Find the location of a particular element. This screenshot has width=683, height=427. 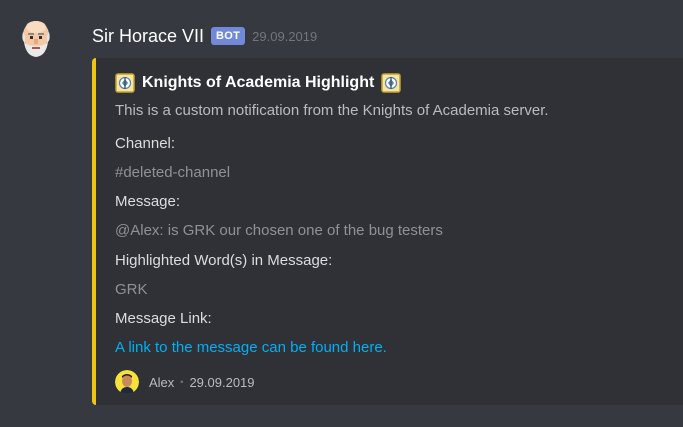

field-name-highlighted-words: Highlighted Word(s) in Message: is located at coordinates (224, 260).